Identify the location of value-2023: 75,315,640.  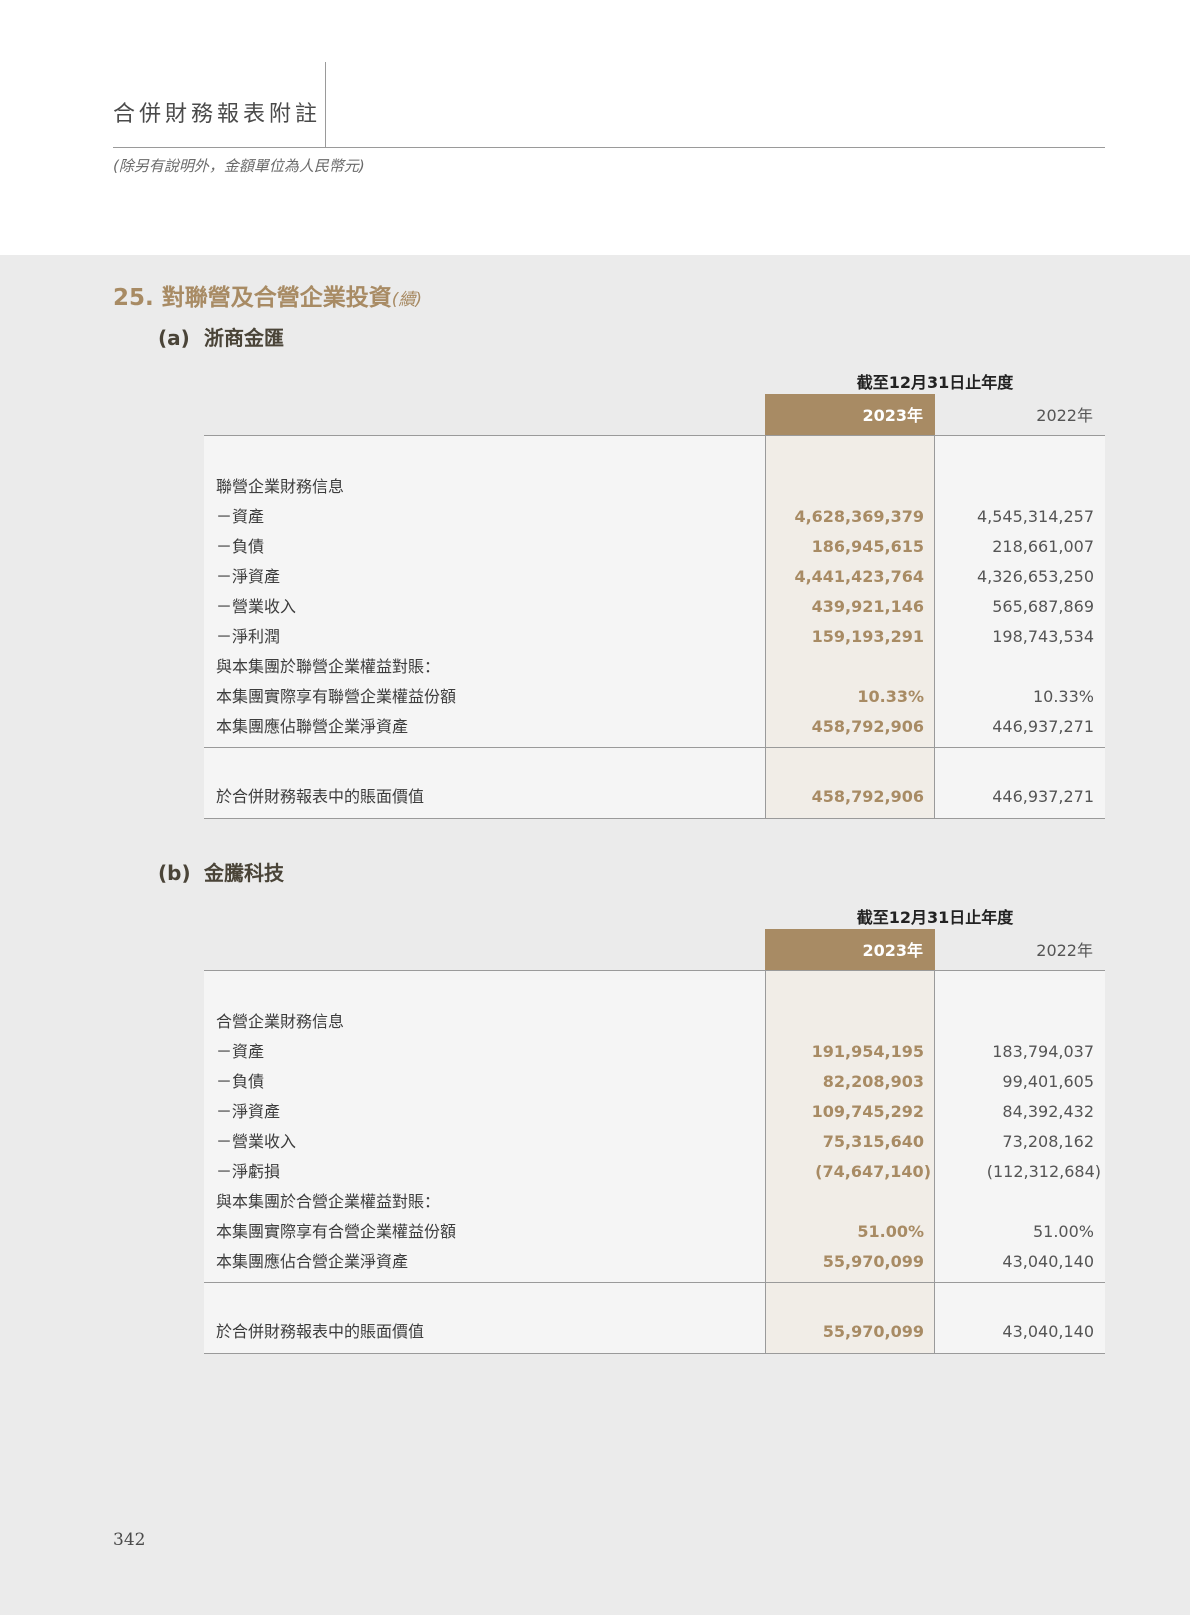
(873, 1141).